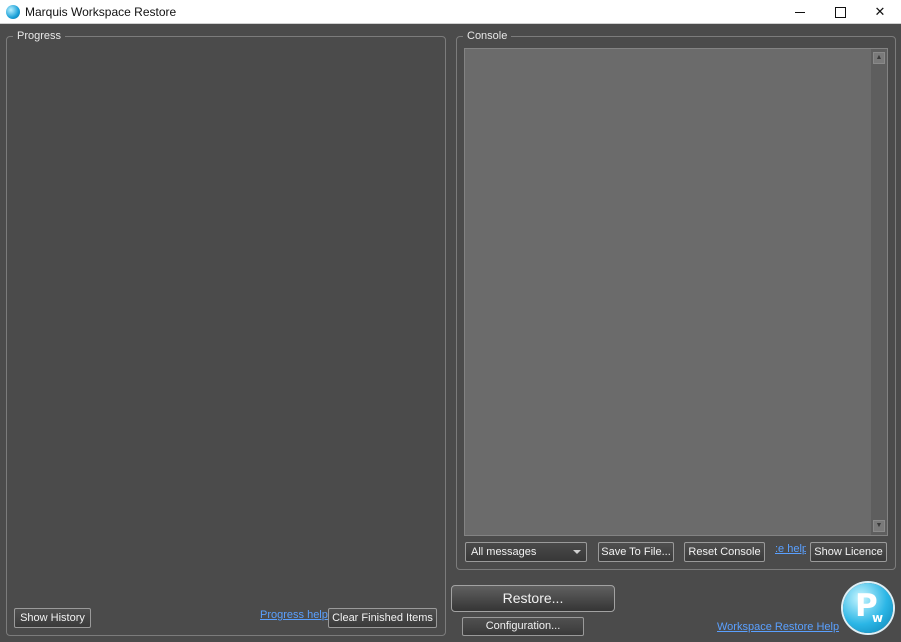 This screenshot has height=642, width=901. Describe the element at coordinates (879, 526) in the screenshot. I see `scroll-down-icon: ▼` at that location.